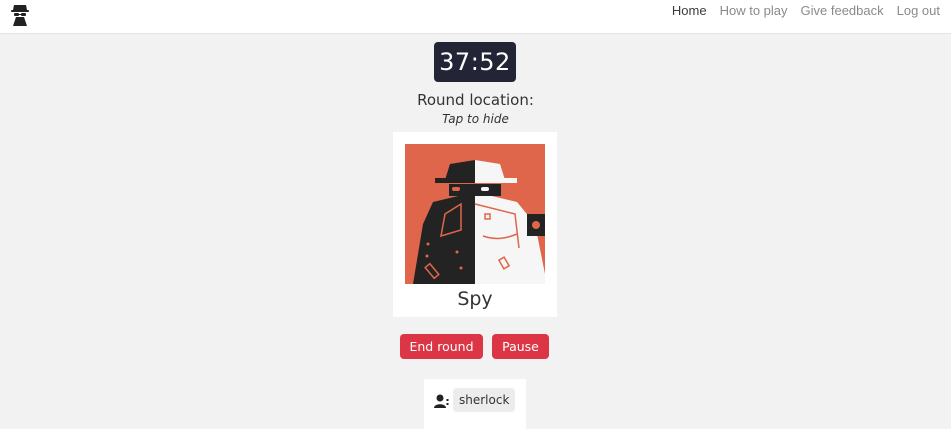 This screenshot has width=951, height=429. What do you see at coordinates (475, 62) in the screenshot?
I see `round-timer: 37:52` at bounding box center [475, 62].